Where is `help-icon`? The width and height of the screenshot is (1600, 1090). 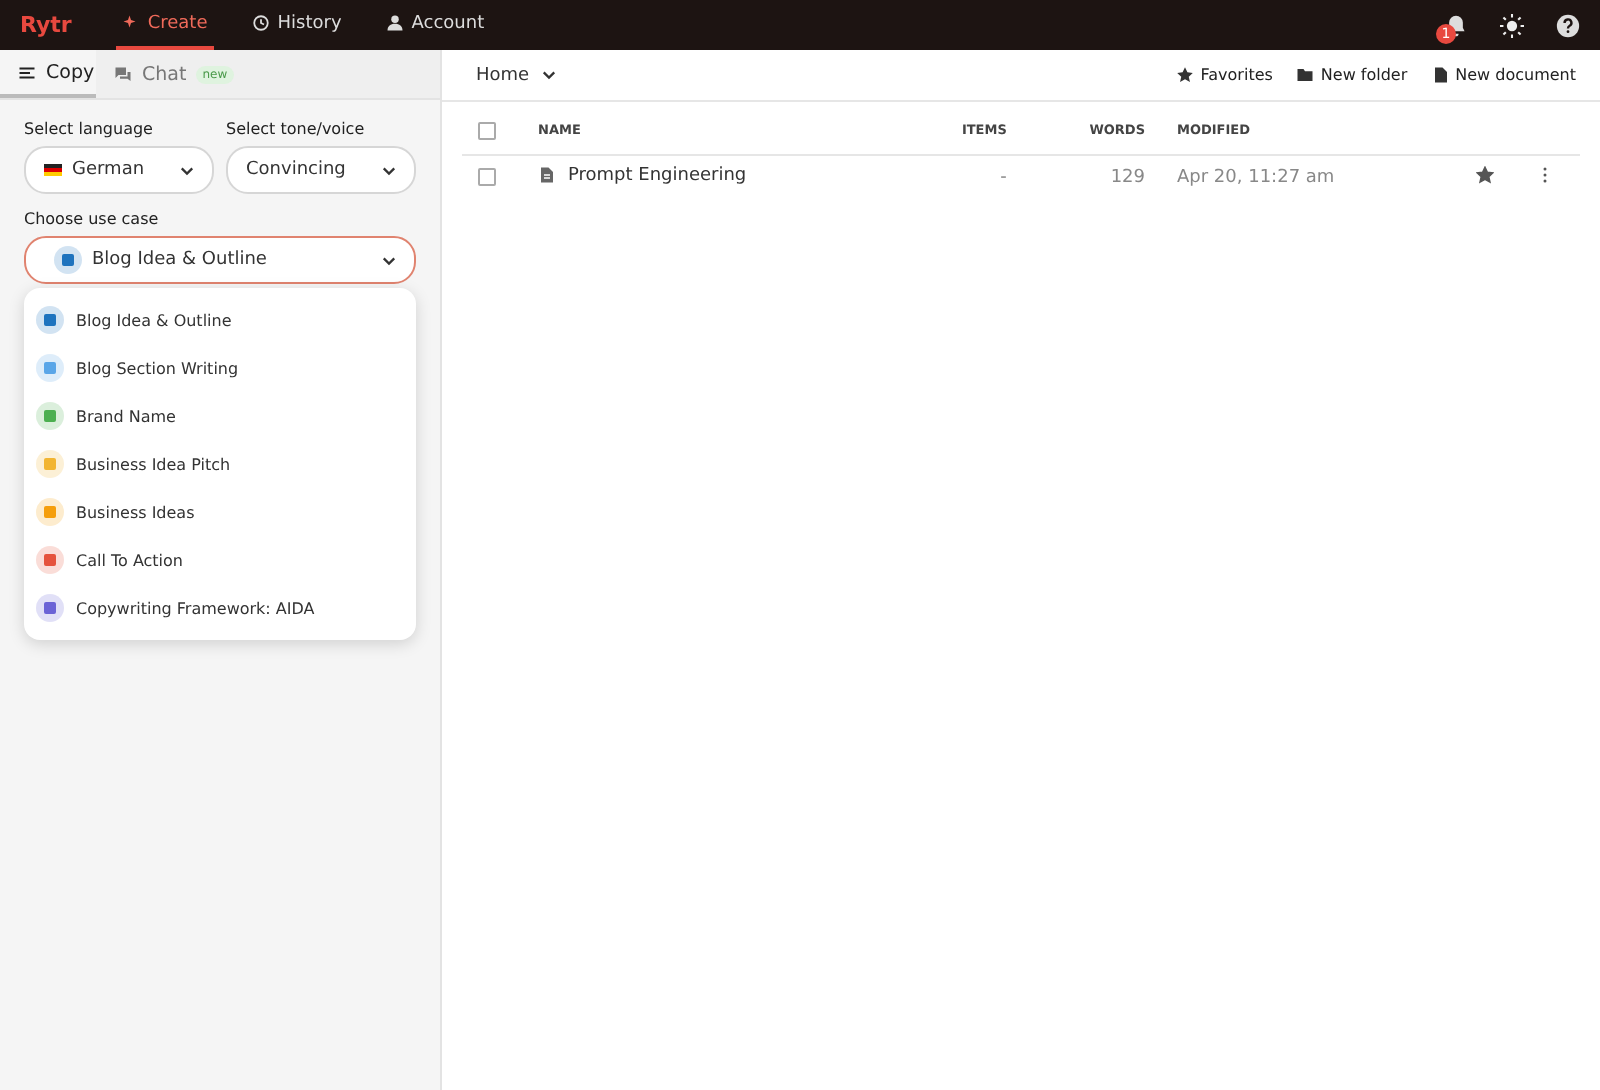 help-icon is located at coordinates (1568, 25).